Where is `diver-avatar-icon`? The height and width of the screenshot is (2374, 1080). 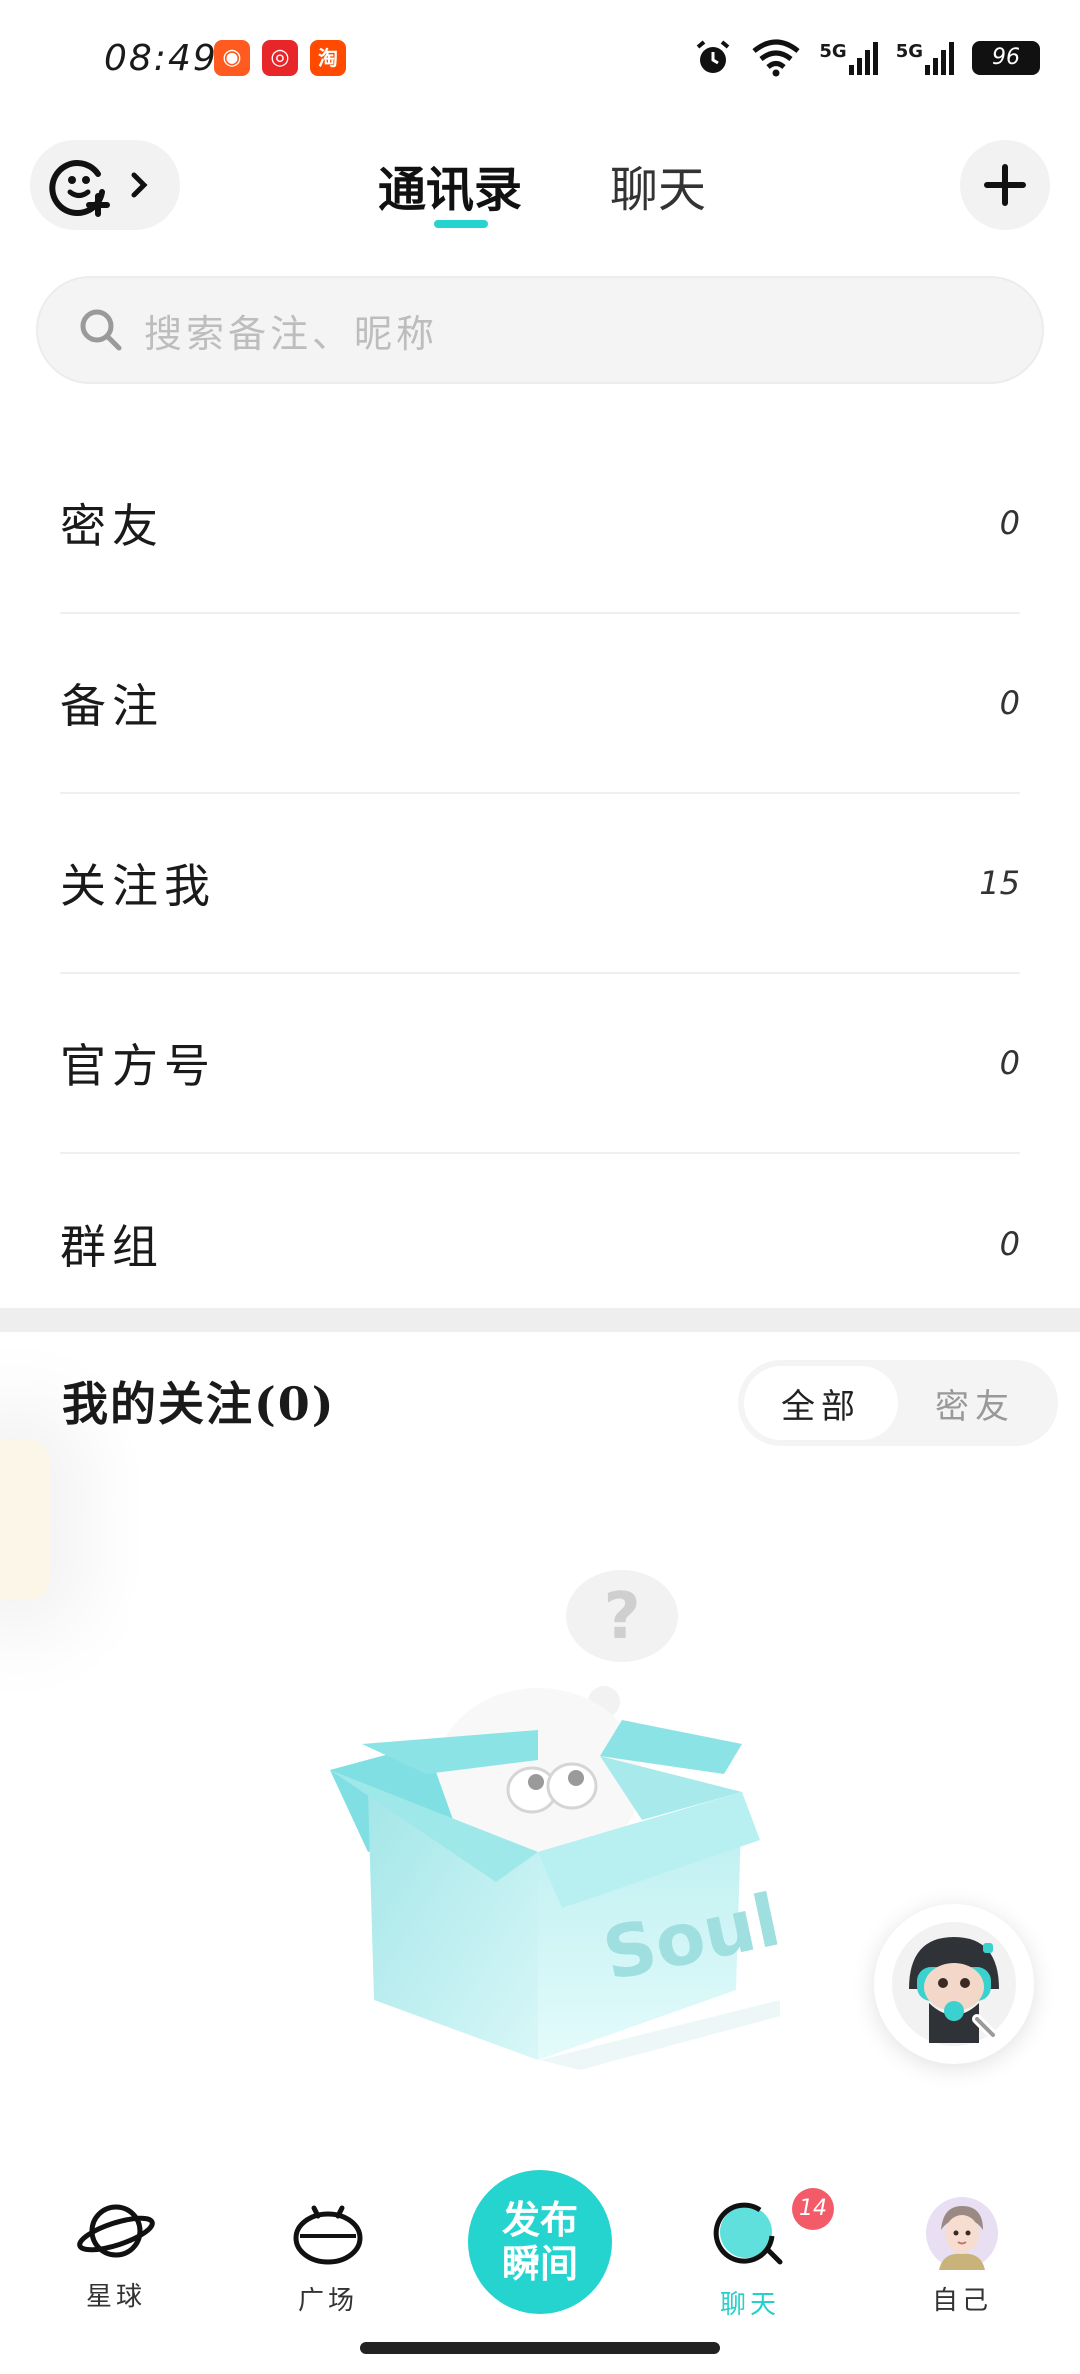 diver-avatar-icon is located at coordinates (954, 1984).